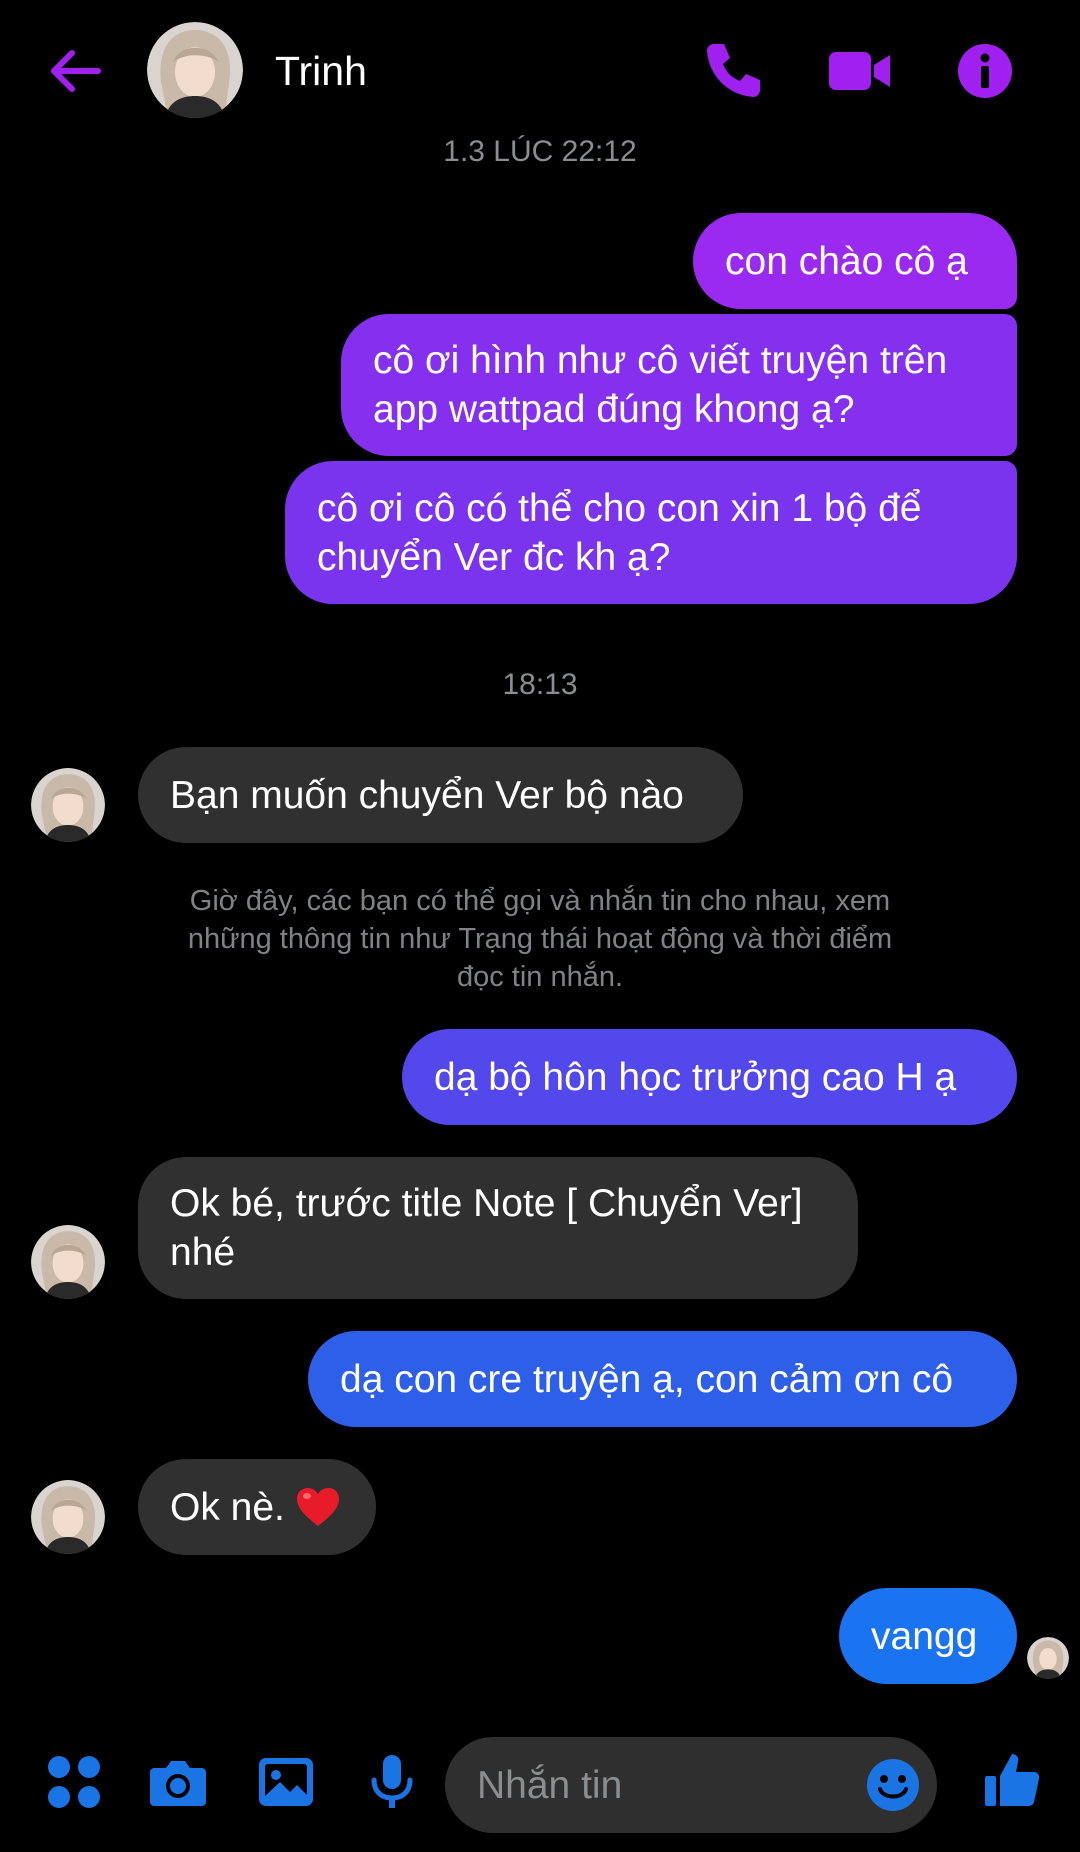 The width and height of the screenshot is (1080, 1852). What do you see at coordinates (540, 684) in the screenshot?
I see `timestamp: 18:13` at bounding box center [540, 684].